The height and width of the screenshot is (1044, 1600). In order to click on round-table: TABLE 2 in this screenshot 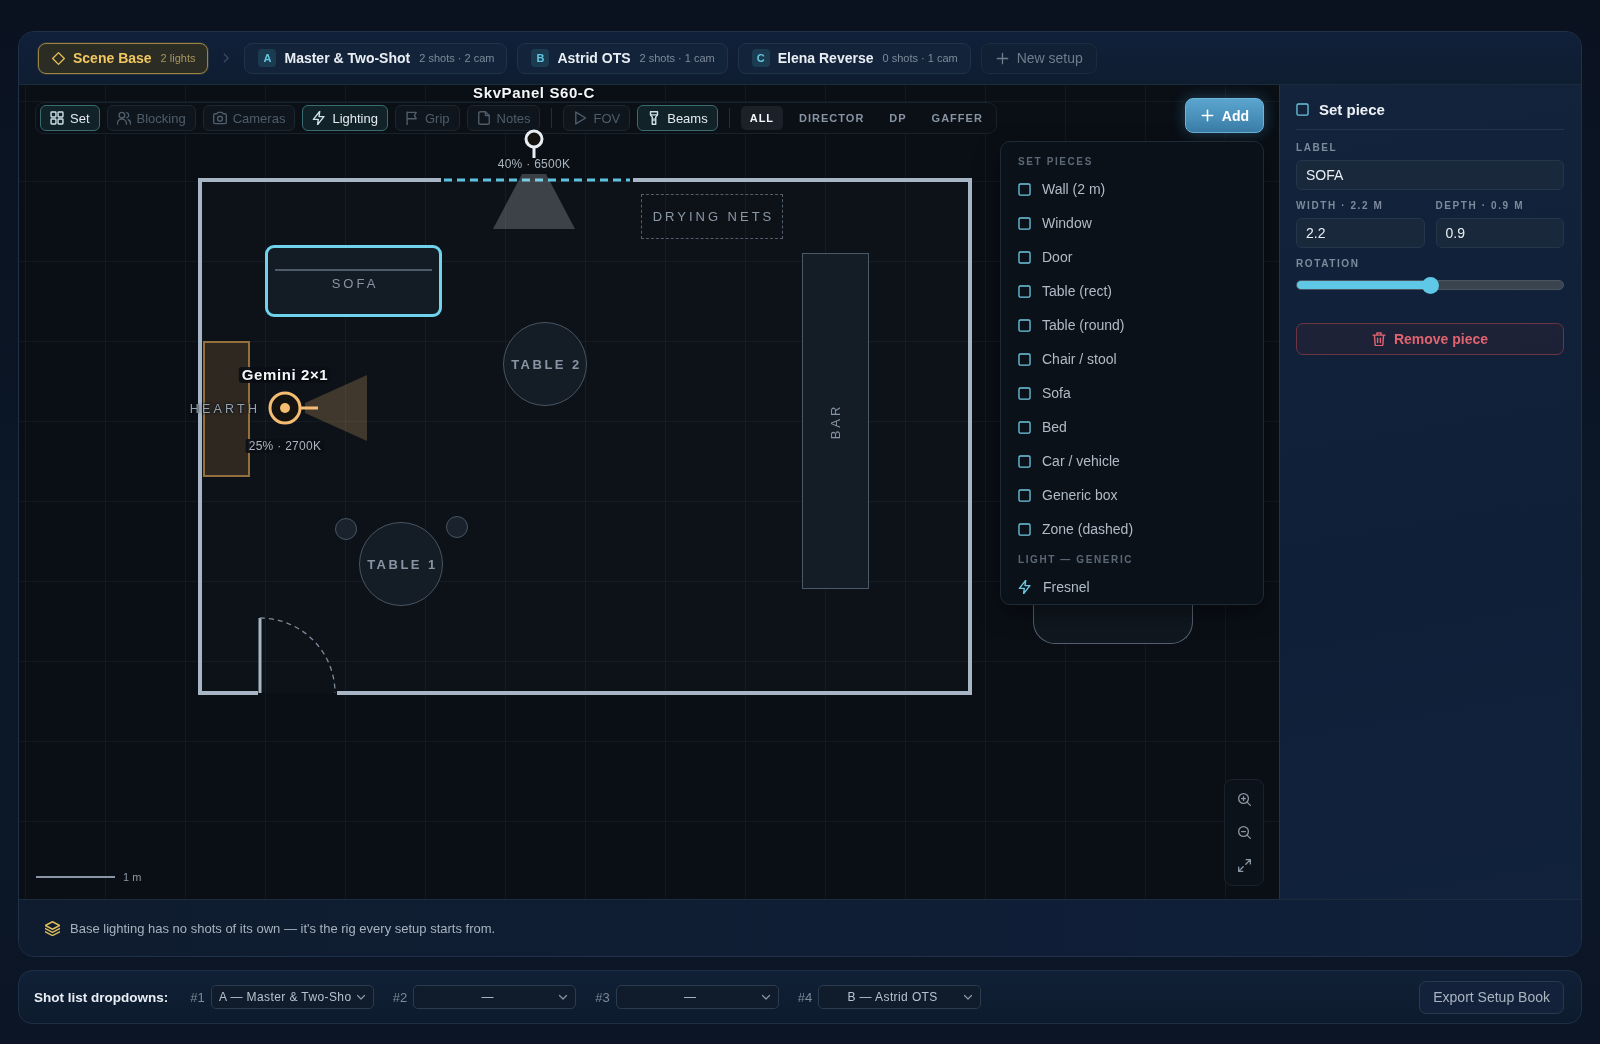, I will do `click(545, 364)`.